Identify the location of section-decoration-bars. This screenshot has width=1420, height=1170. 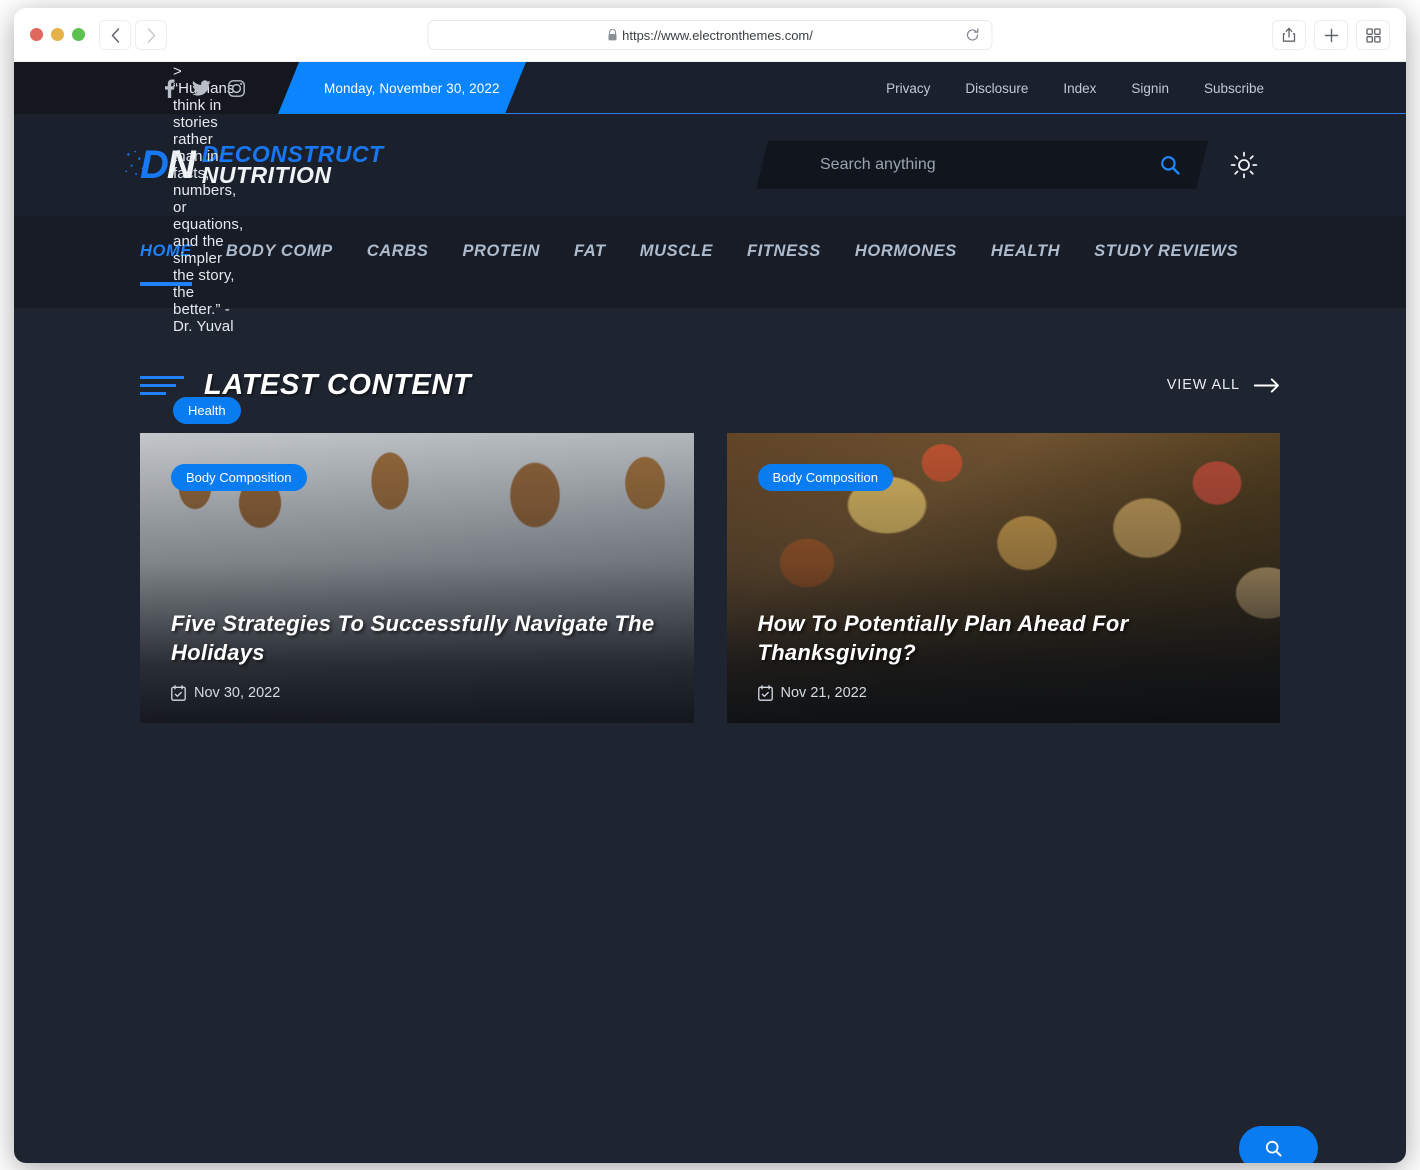
(162, 385).